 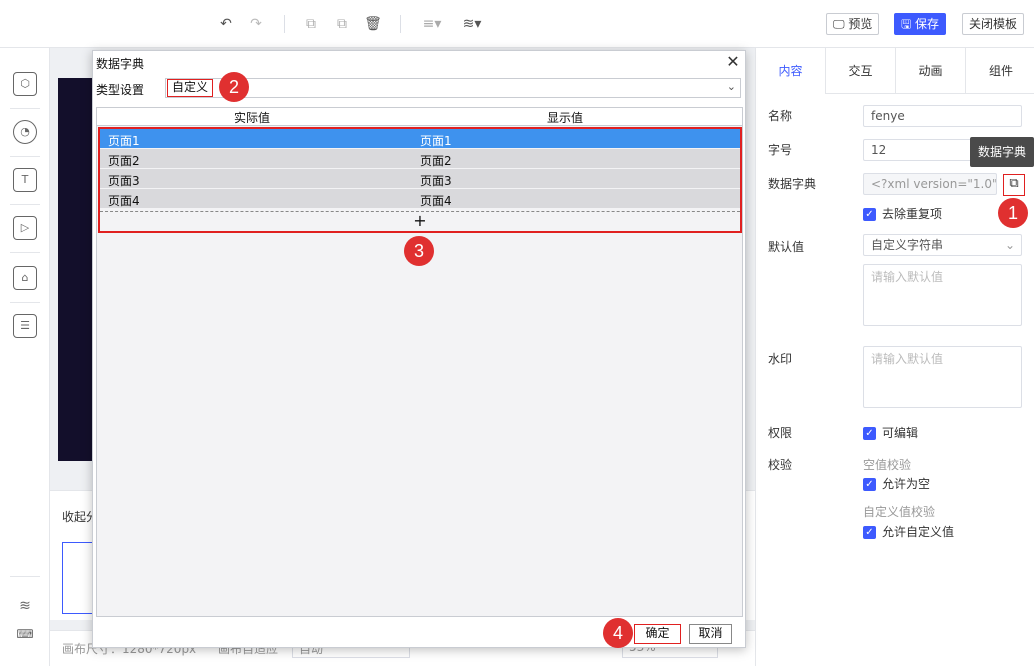 I want to click on video-icon: ▷, so click(x=25, y=228).